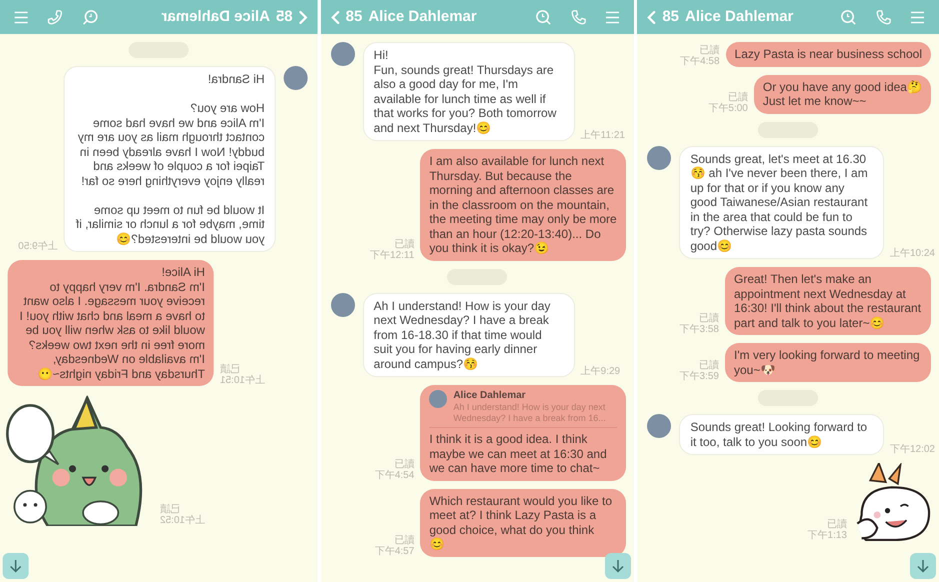 This screenshot has height=582, width=939. Describe the element at coordinates (394, 475) in the screenshot. I see `timestamp: 下午4:54` at that location.